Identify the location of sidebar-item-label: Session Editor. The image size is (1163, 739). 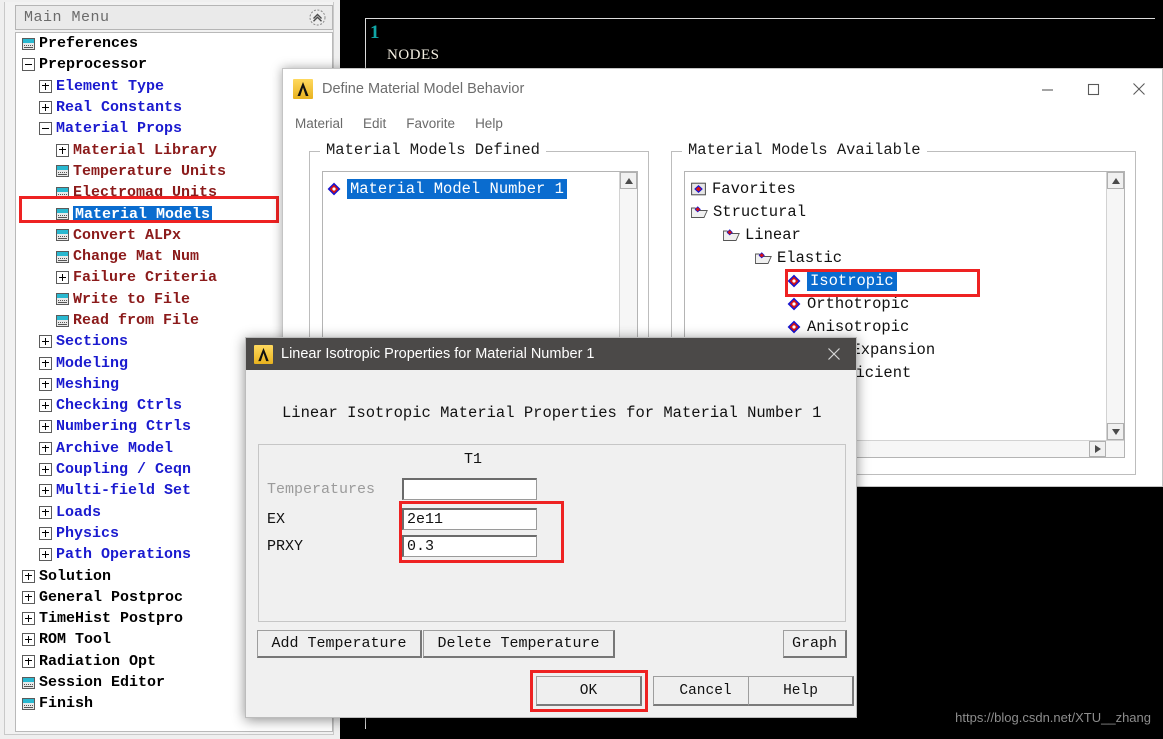
(102, 683).